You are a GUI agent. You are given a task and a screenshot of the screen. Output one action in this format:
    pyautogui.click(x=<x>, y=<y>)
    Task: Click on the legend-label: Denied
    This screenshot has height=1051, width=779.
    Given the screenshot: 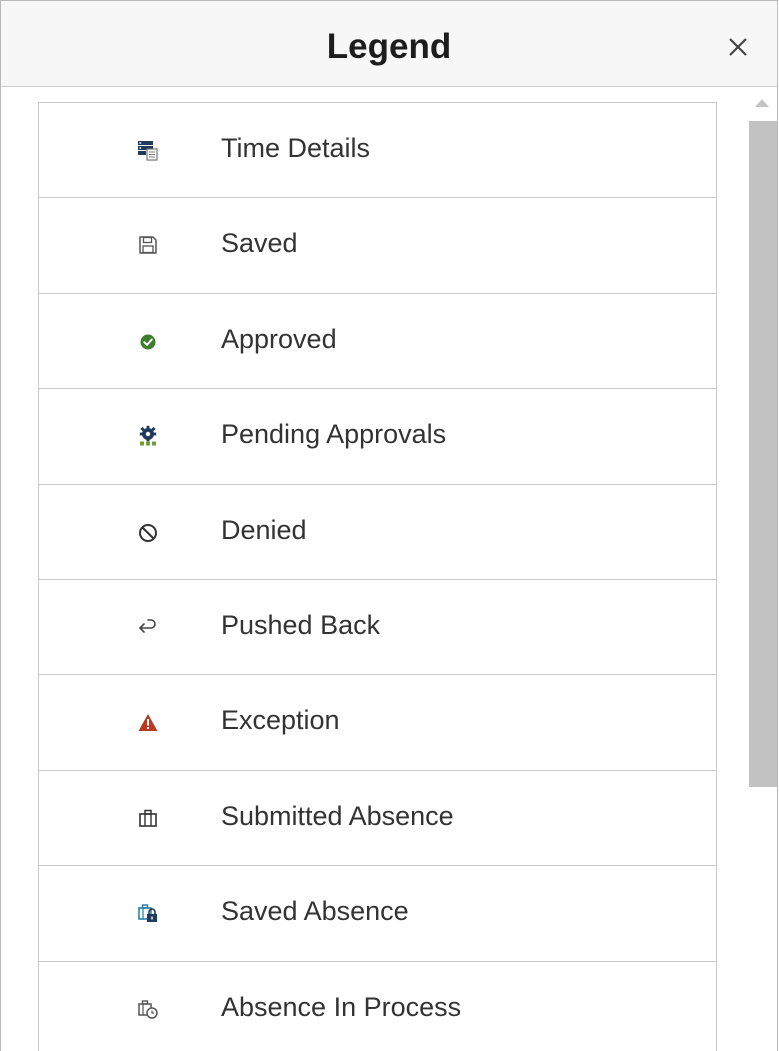 What is the action you would take?
    pyautogui.click(x=264, y=529)
    